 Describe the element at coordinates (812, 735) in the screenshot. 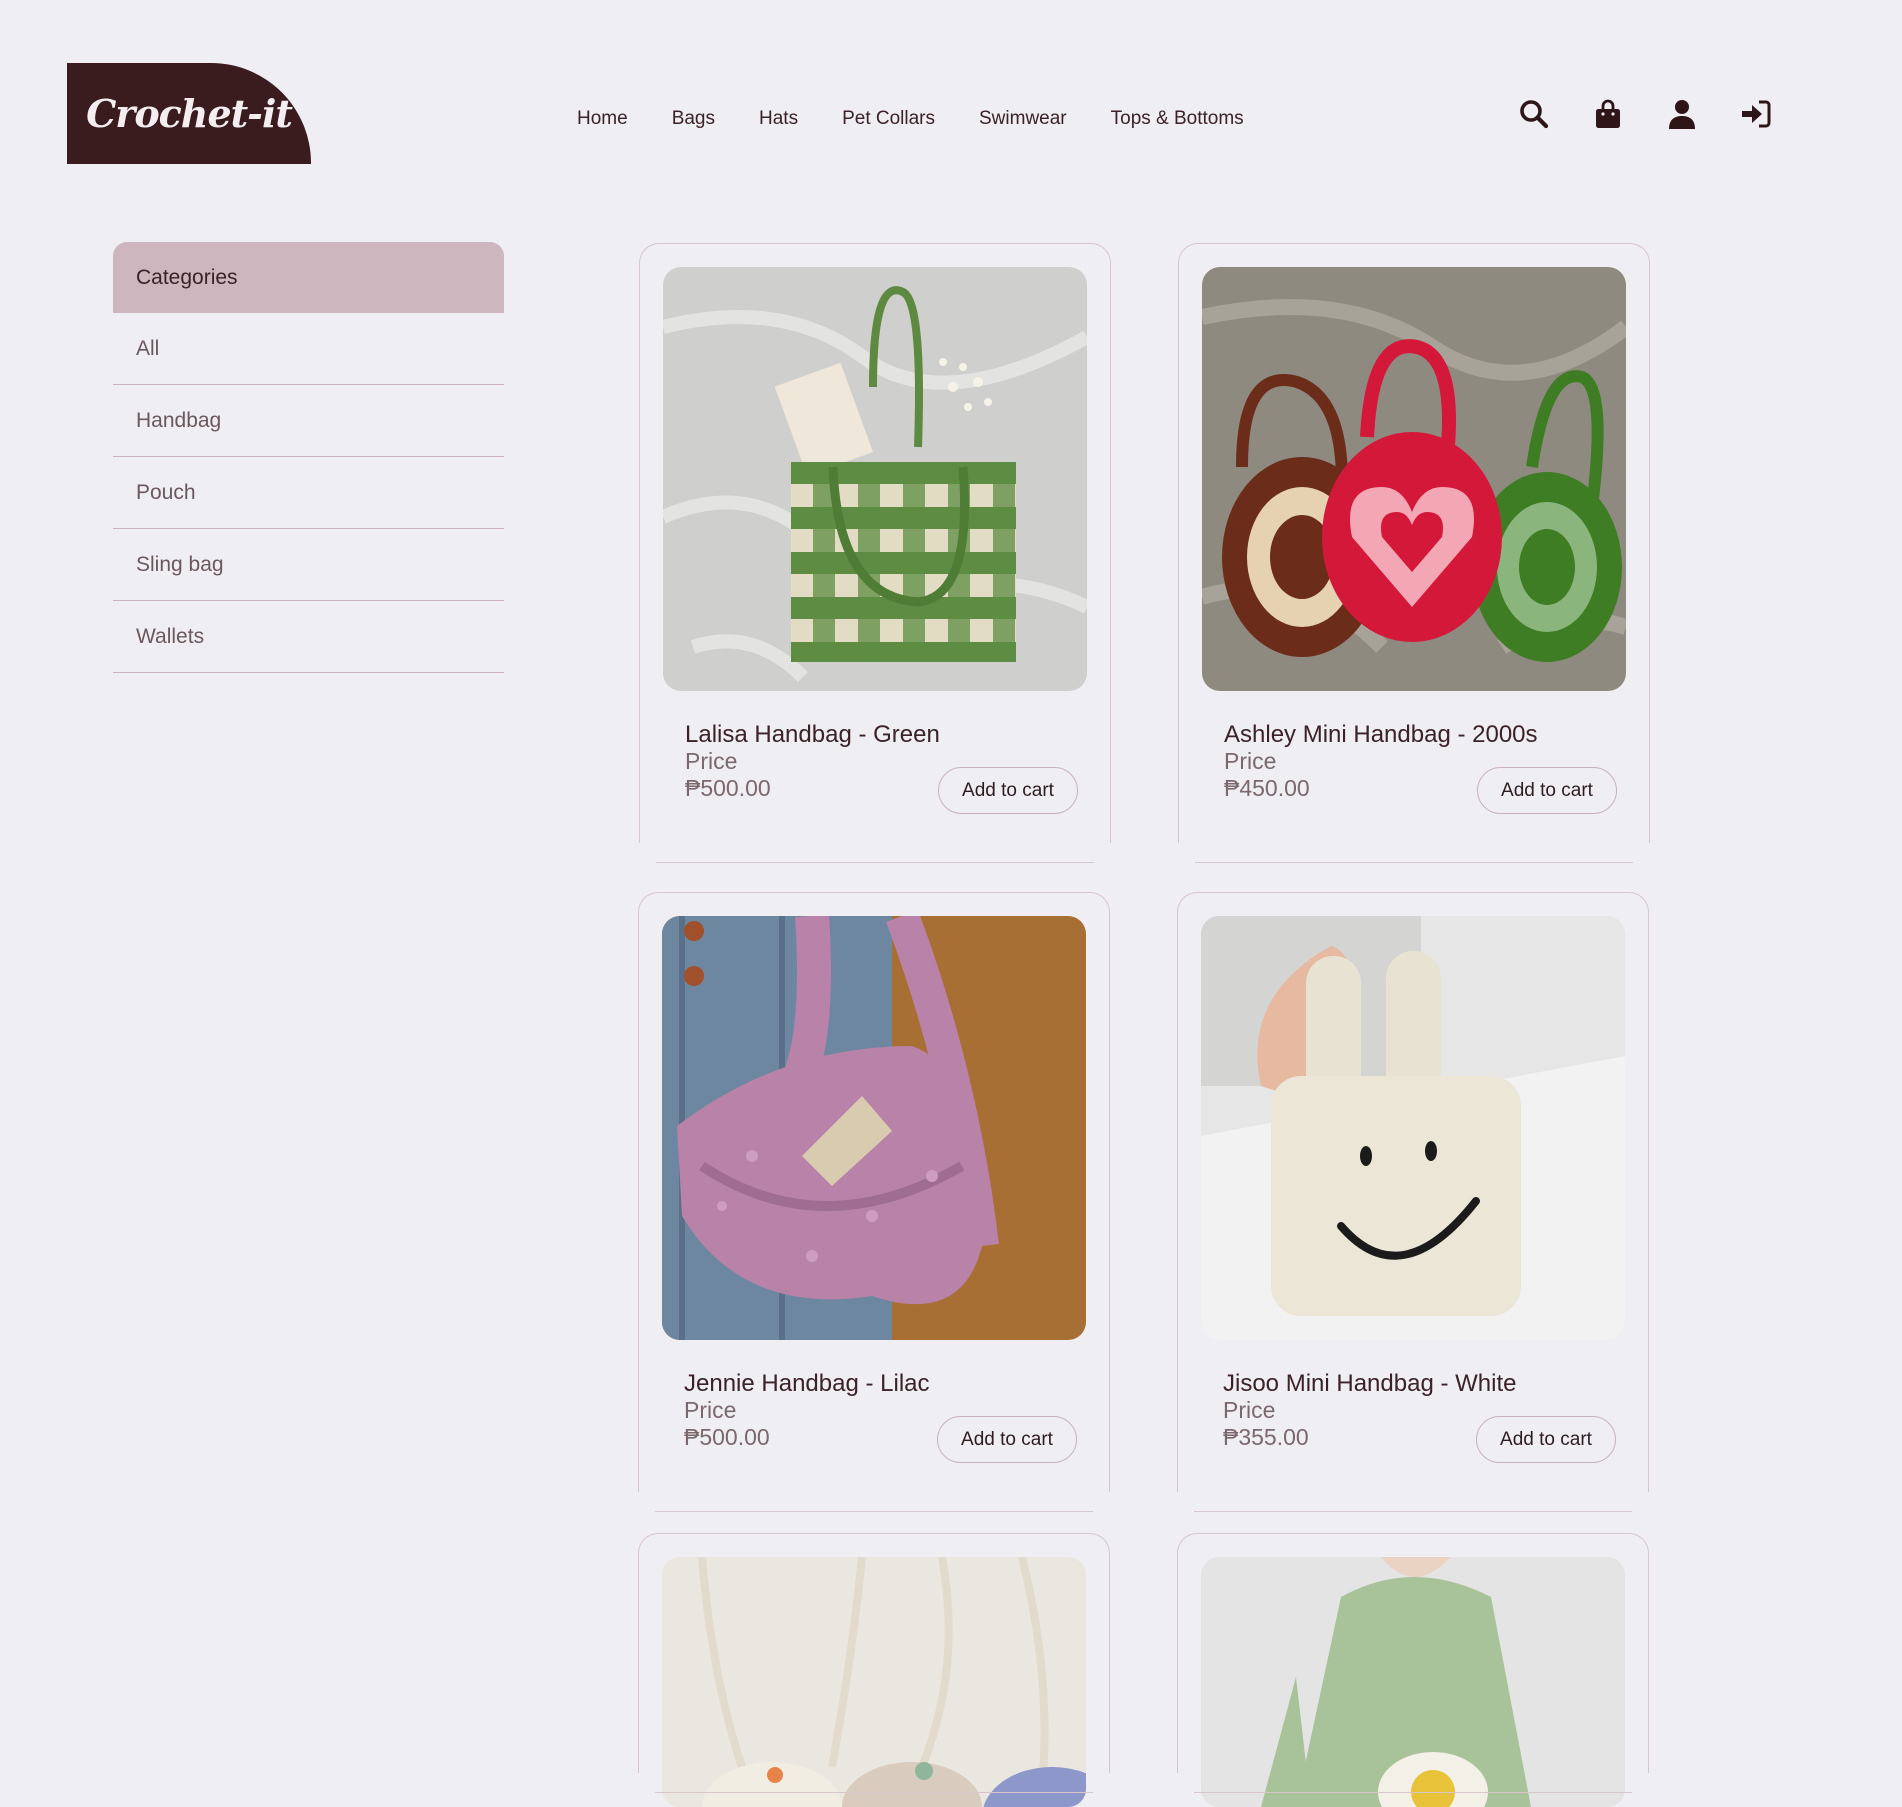

I see `product-name: Lalisa Handbag - Green` at that location.